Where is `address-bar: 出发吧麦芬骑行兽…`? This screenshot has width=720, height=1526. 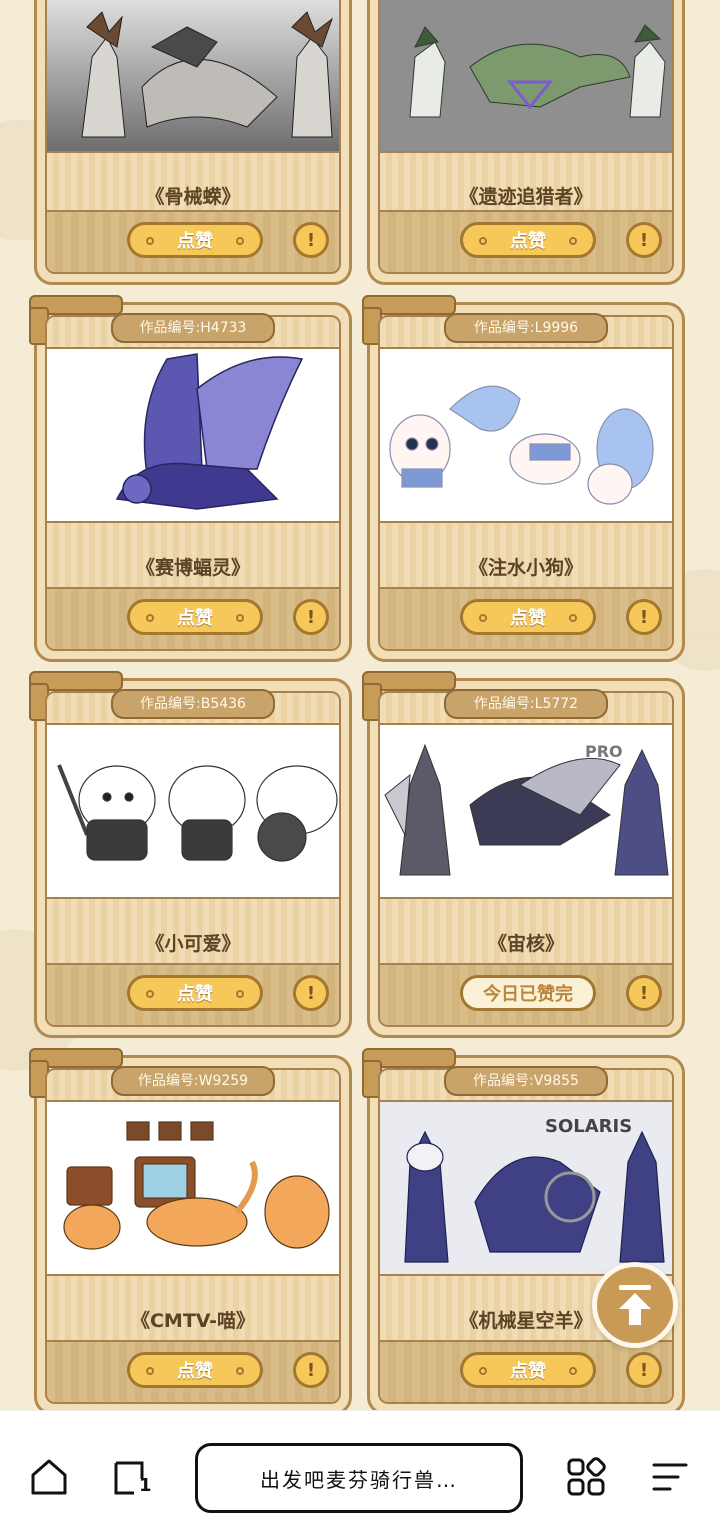
address-bar: 出发吧麦芬骑行兽… is located at coordinates (359, 1478).